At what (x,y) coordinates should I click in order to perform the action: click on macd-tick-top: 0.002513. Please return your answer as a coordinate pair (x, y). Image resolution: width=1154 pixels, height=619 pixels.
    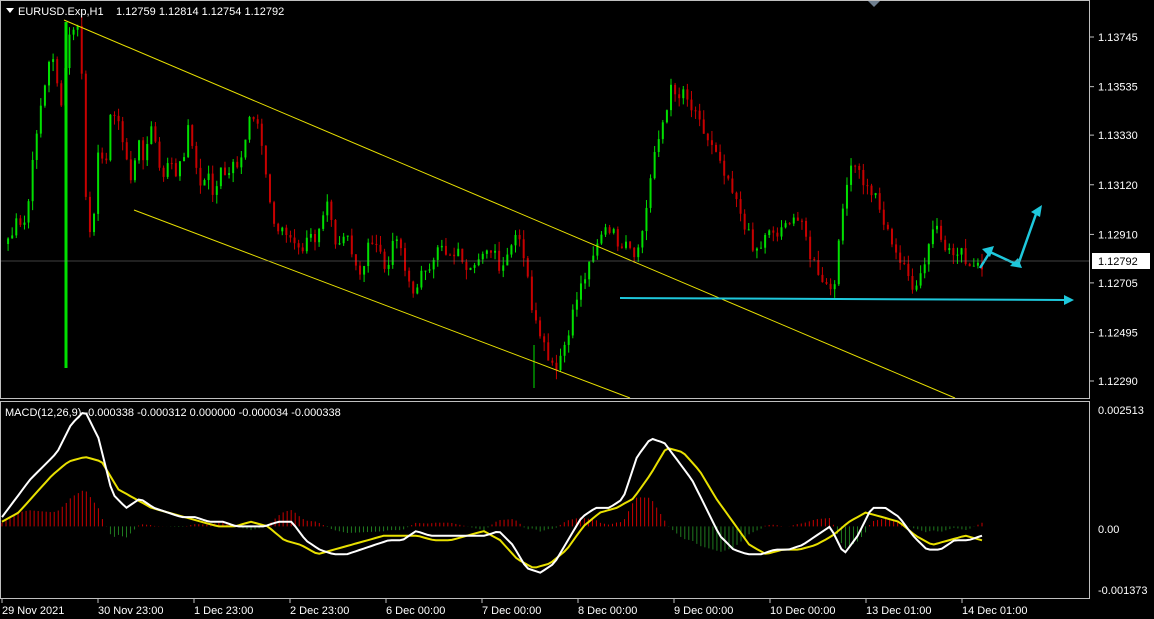
    Looking at the image, I should click on (1121, 411).